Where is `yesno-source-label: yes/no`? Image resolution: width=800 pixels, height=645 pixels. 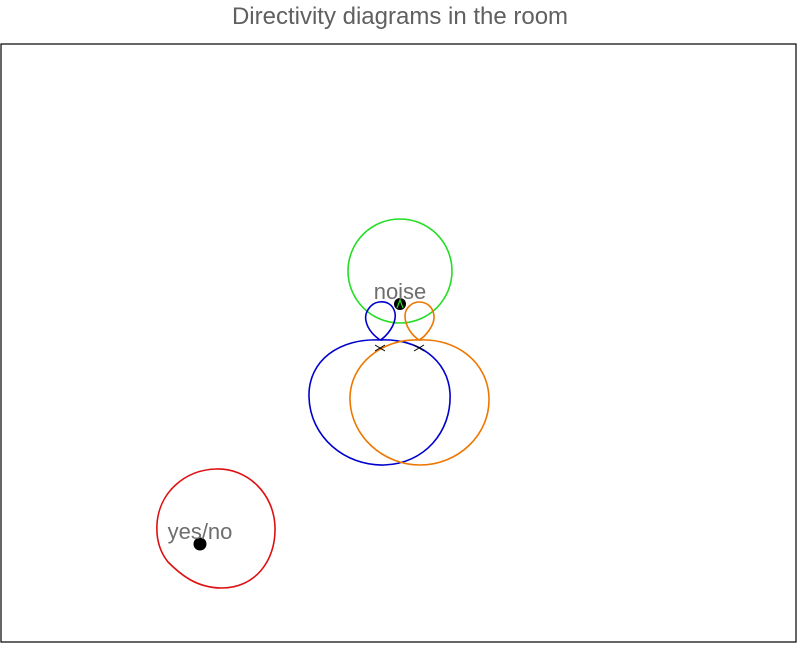 yesno-source-label: yes/no is located at coordinates (200, 531).